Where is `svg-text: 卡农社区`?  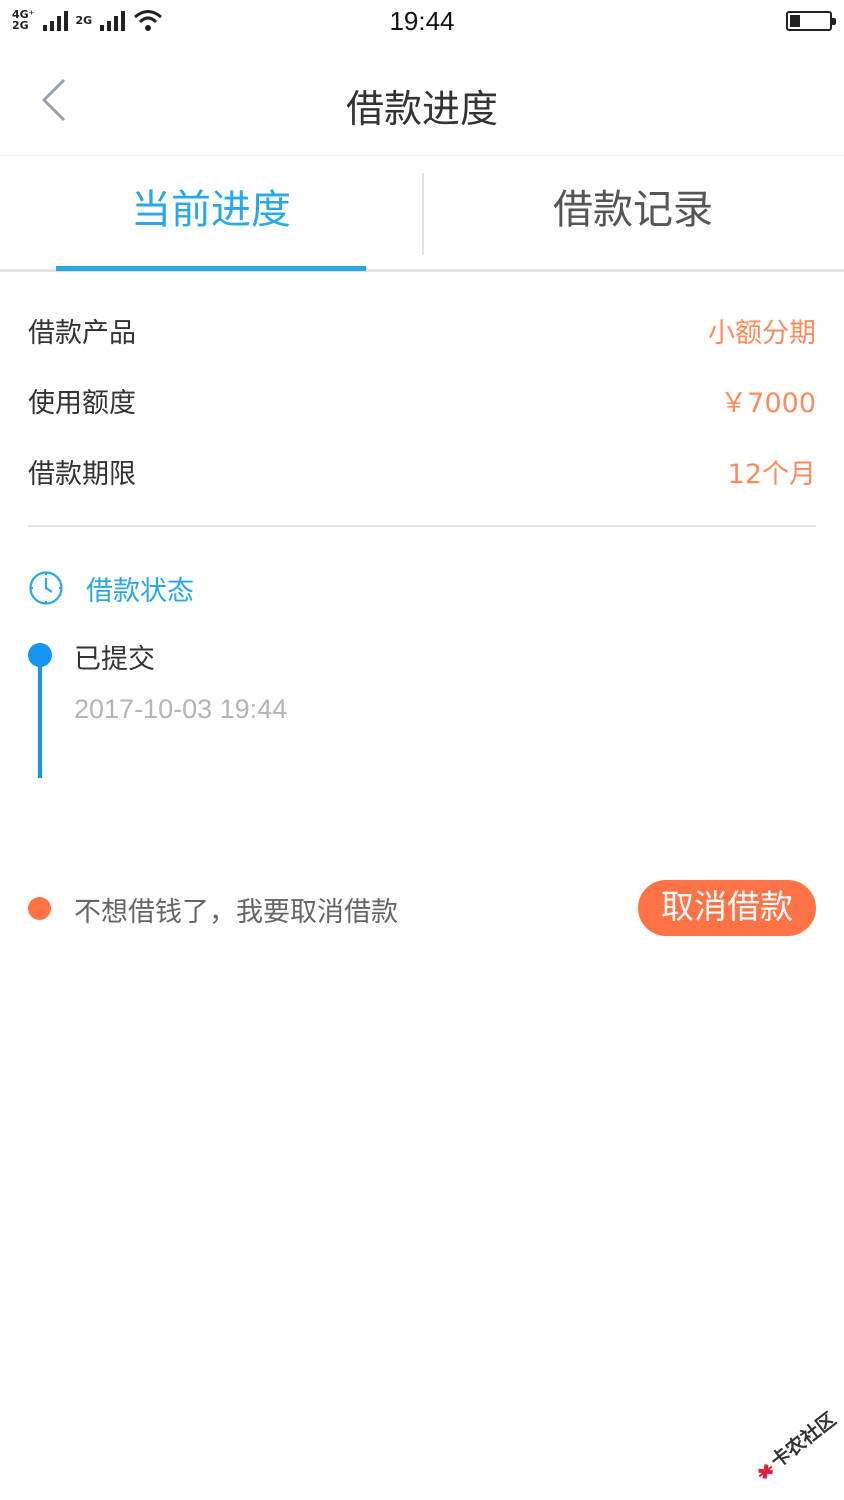
svg-text: 卡农社区 is located at coordinates (803, 1440).